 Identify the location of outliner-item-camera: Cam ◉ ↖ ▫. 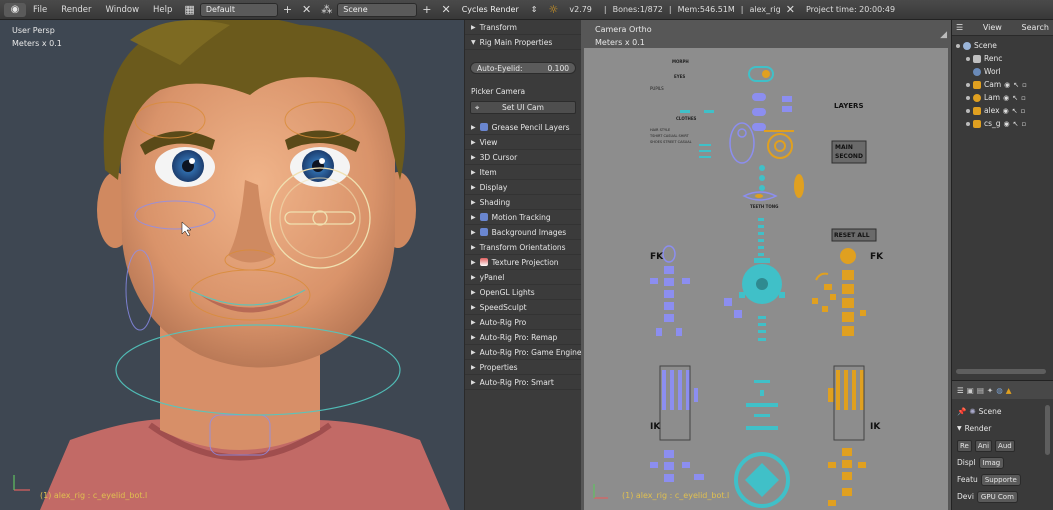
(1004, 84).